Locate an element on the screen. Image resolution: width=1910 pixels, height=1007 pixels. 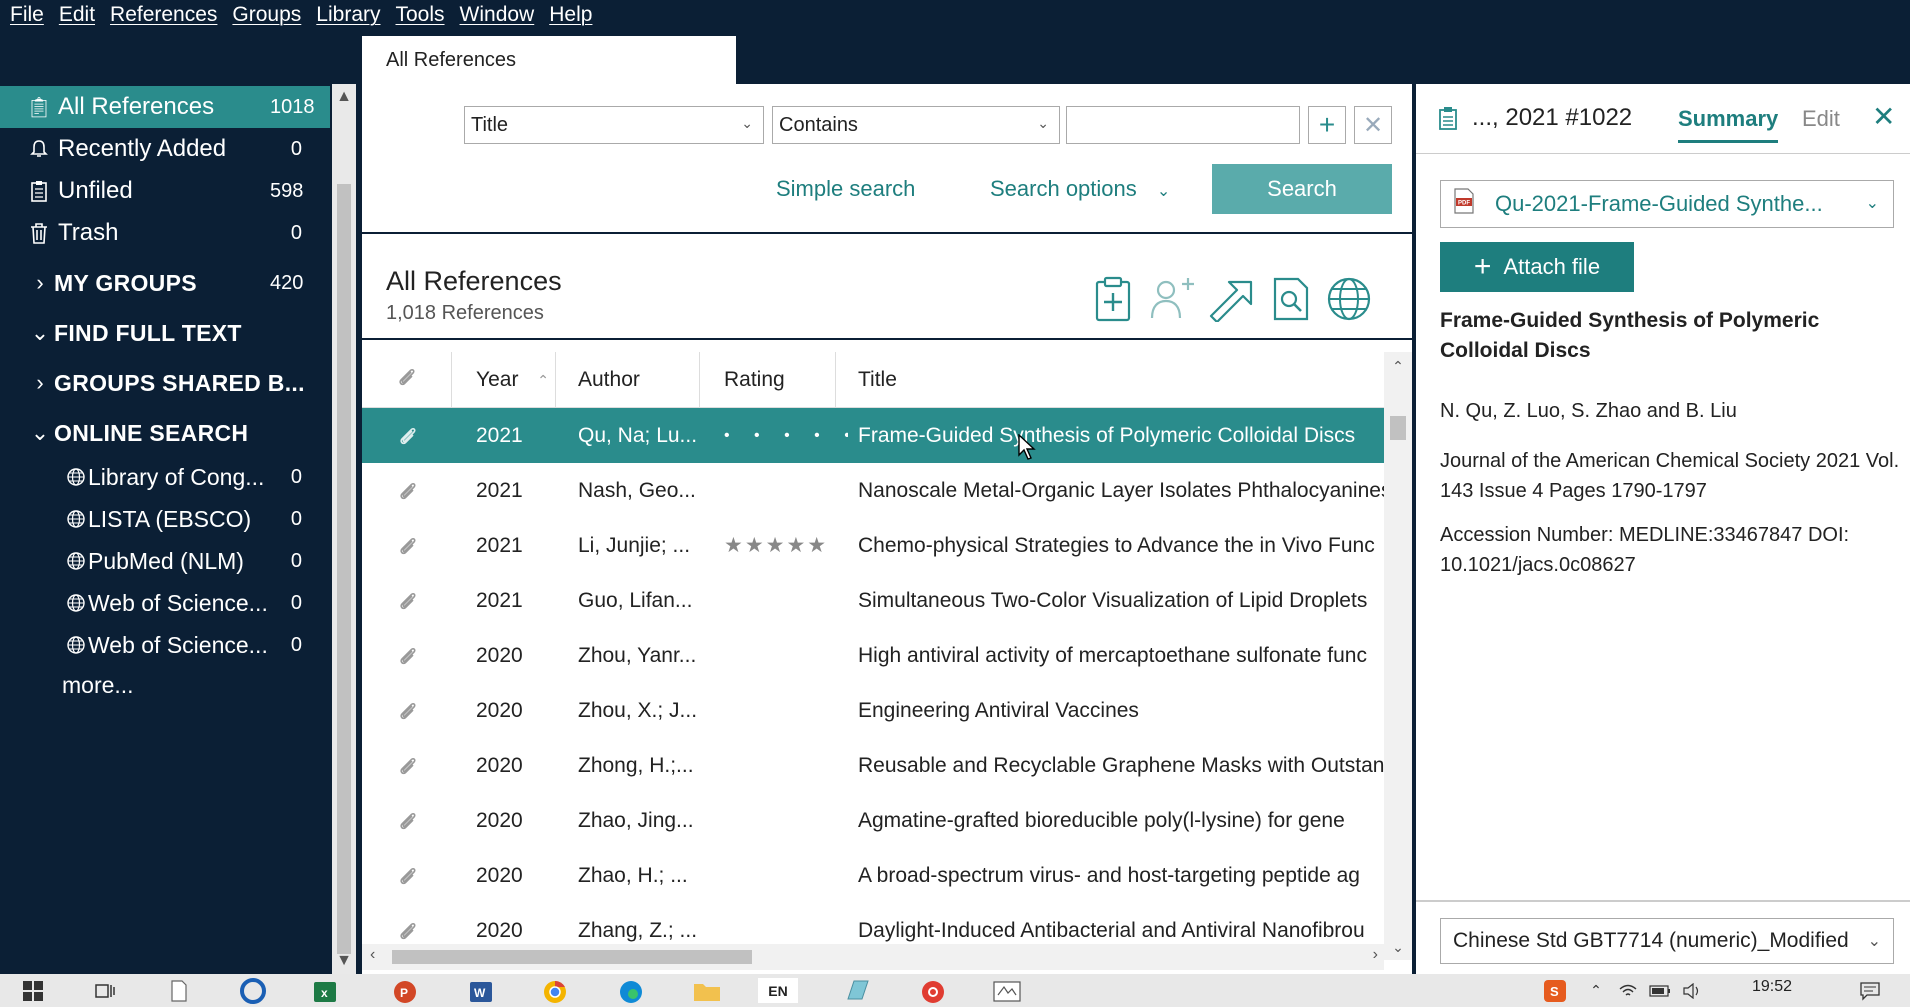
search-button: Search is located at coordinates (1302, 189).